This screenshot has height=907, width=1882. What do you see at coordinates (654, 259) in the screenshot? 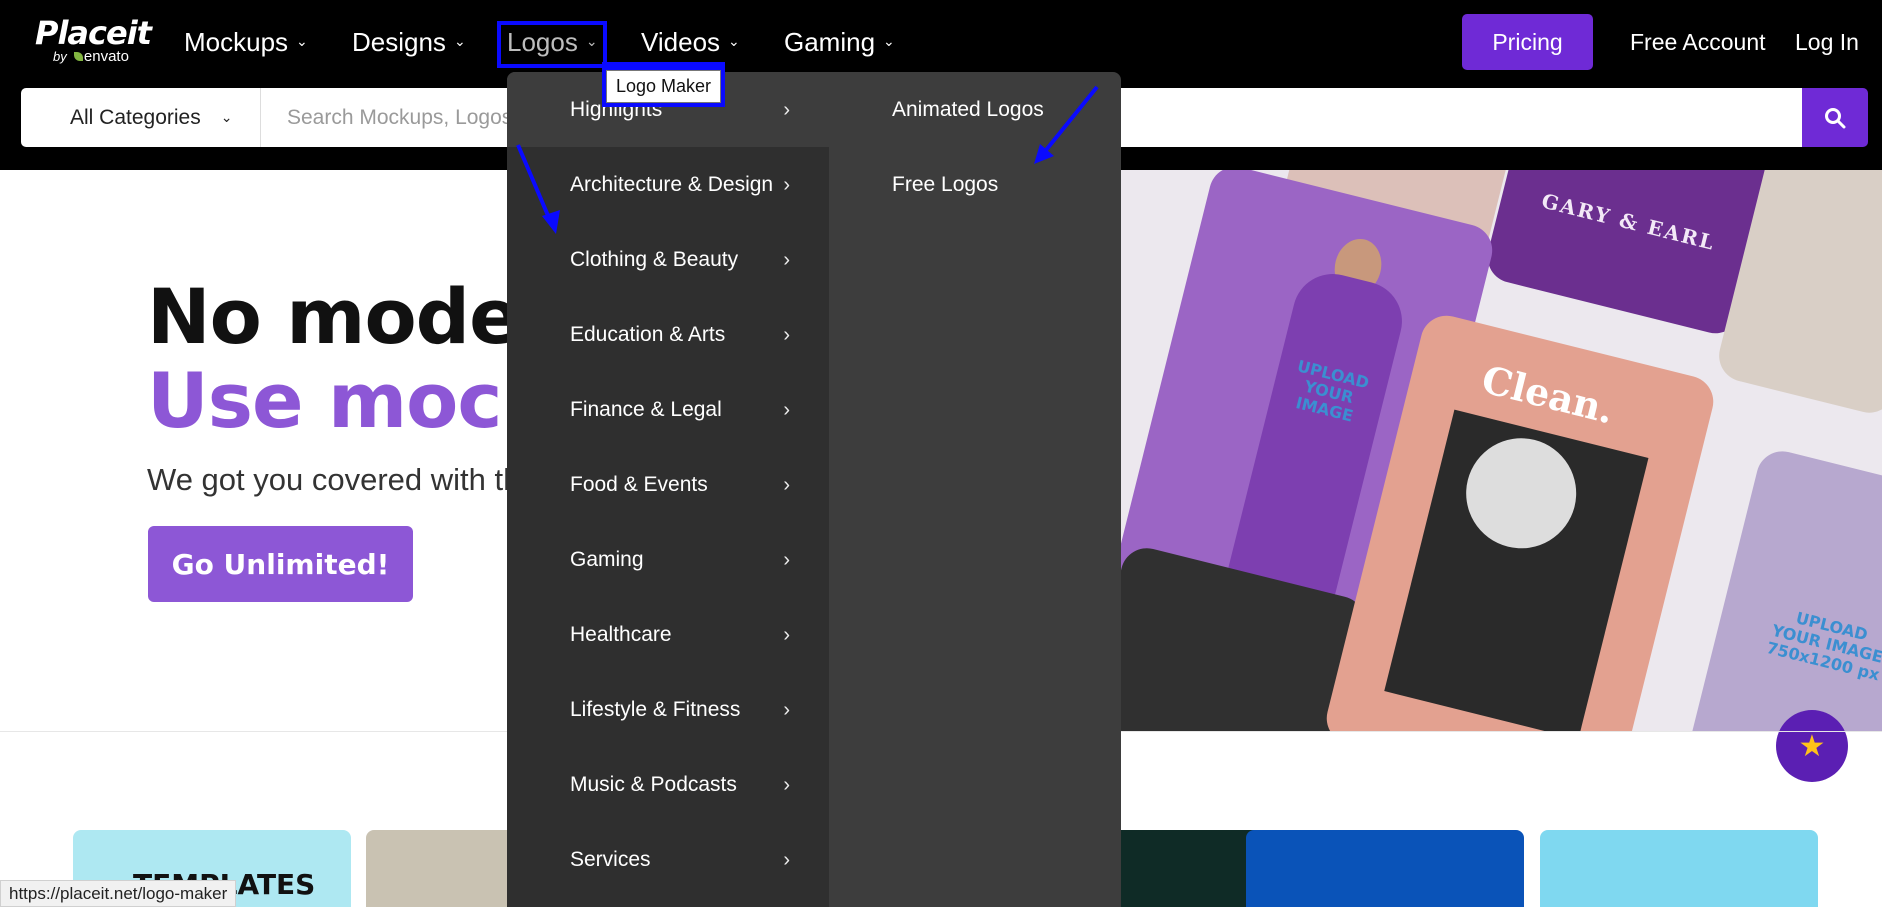
I see `dropdown-item-label: Clothing & Beauty` at bounding box center [654, 259].